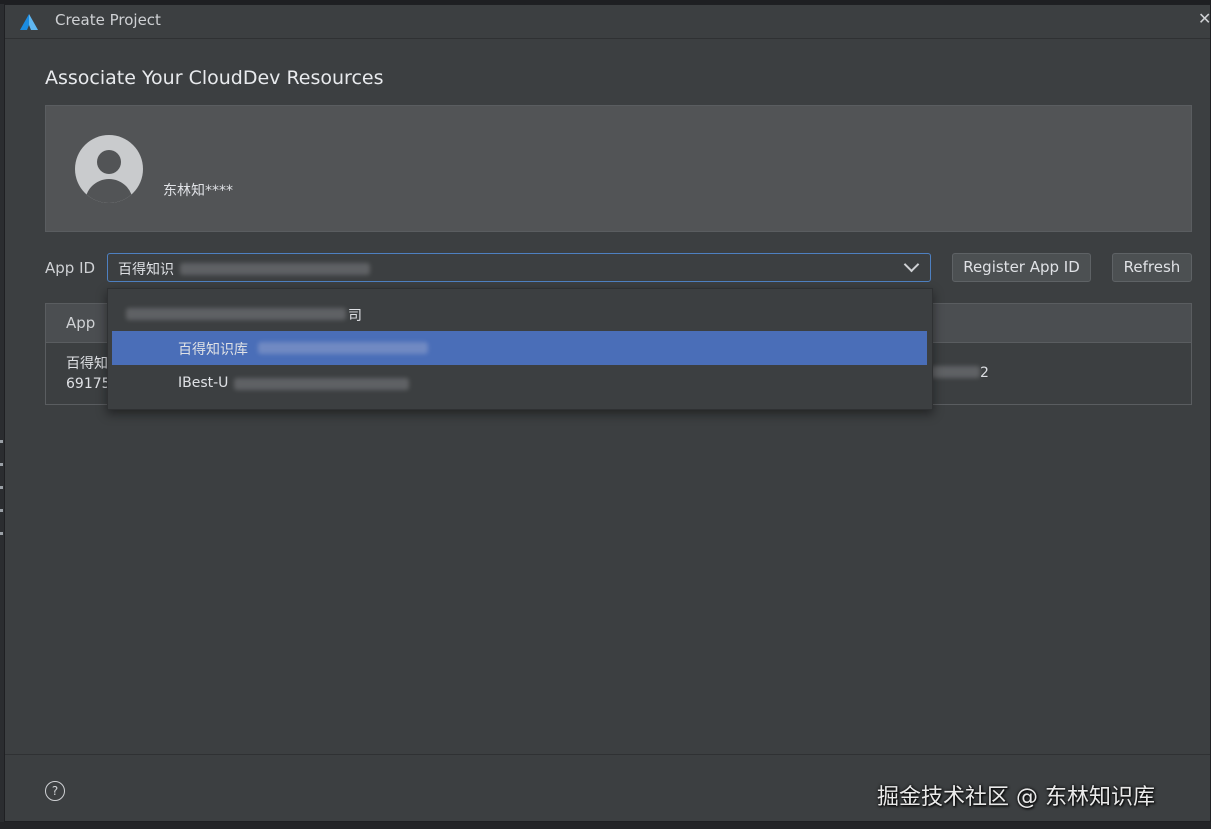 The image size is (1211, 829). What do you see at coordinates (605, 825) in the screenshot?
I see `background-strip` at bounding box center [605, 825].